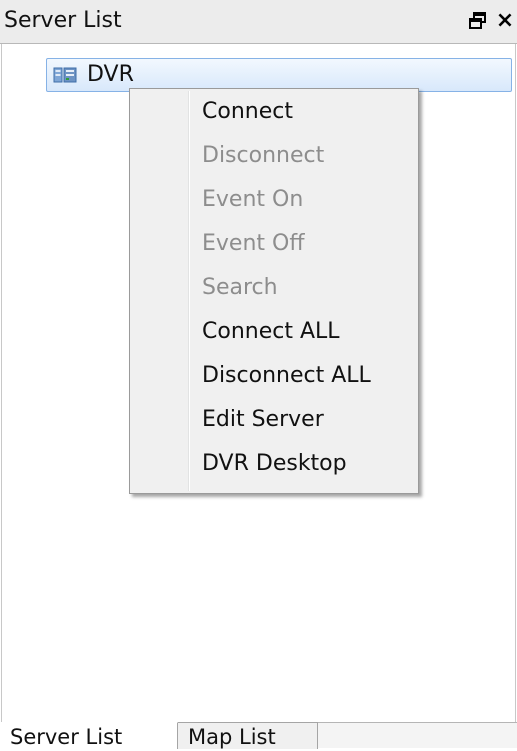 Image resolution: width=517 pixels, height=751 pixels. I want to click on menu-item-connect: Connect, so click(274, 113).